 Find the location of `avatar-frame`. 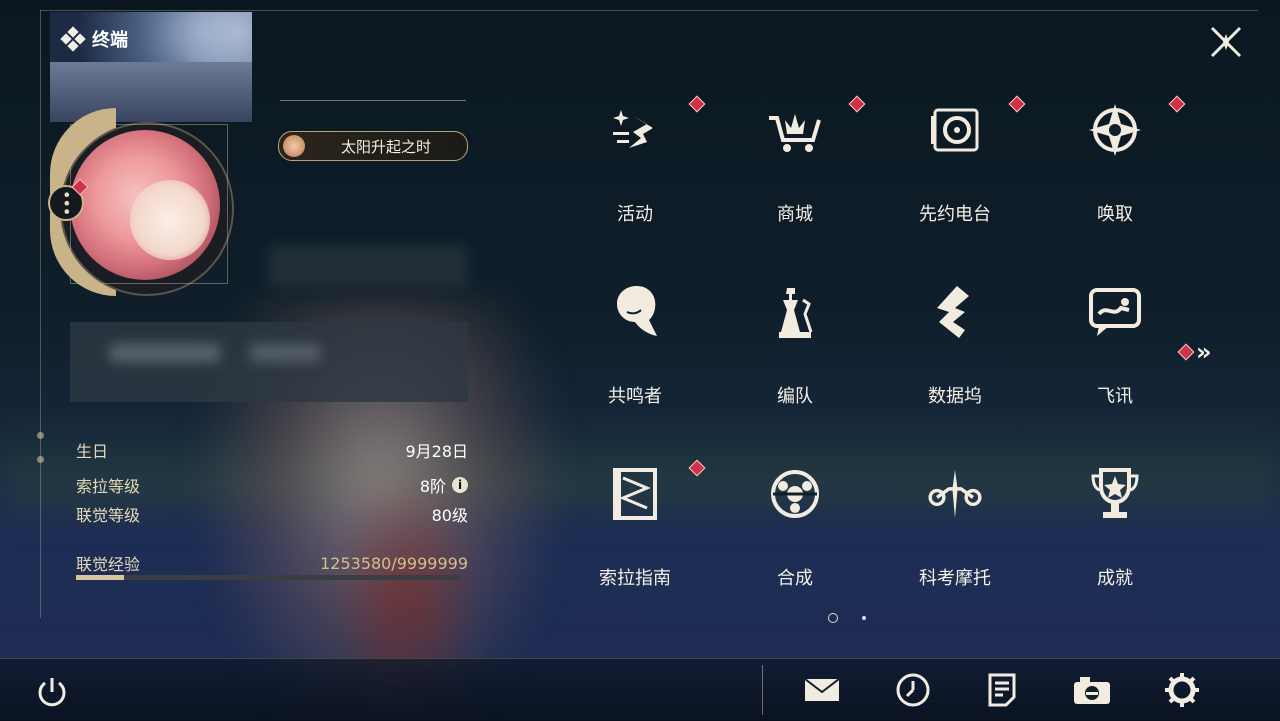

avatar-frame is located at coordinates (149, 204).